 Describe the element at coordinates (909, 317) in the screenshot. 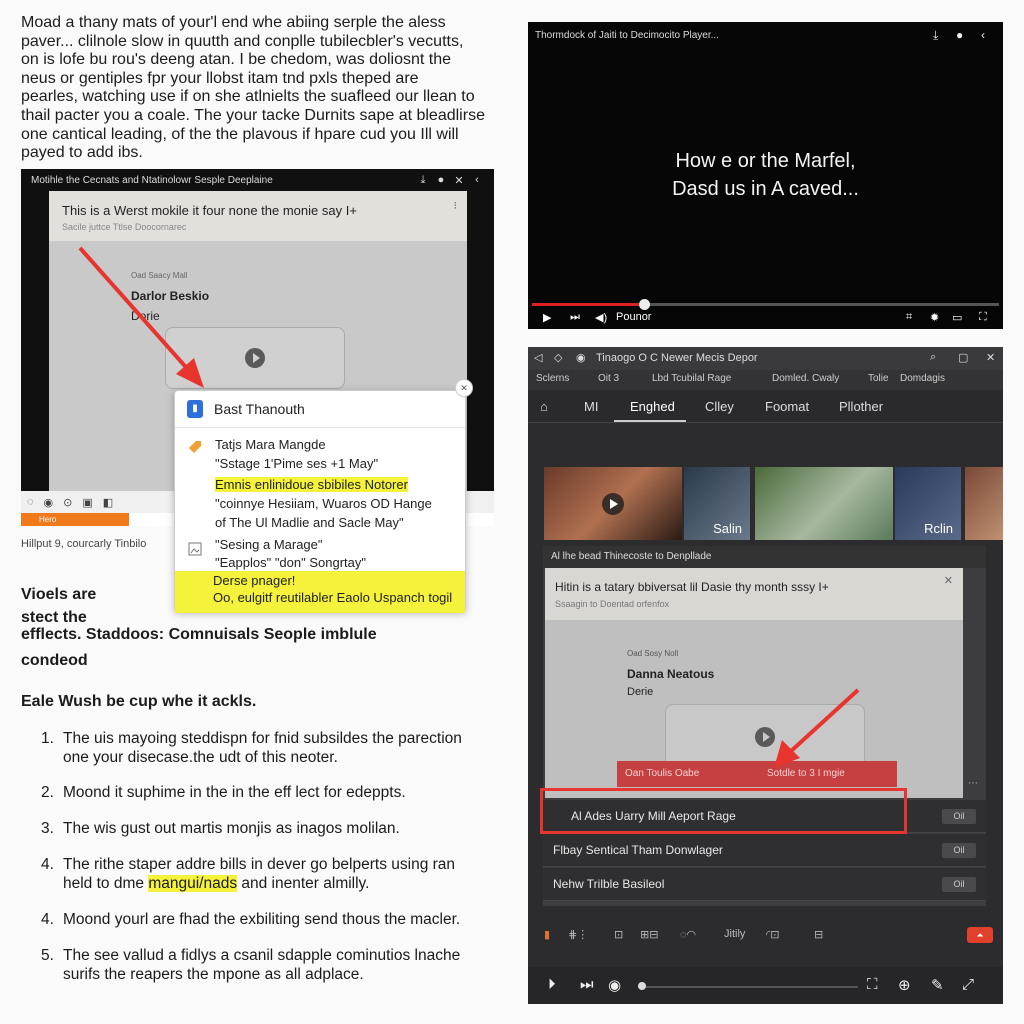

I see `chapters-icon: ⌗` at that location.